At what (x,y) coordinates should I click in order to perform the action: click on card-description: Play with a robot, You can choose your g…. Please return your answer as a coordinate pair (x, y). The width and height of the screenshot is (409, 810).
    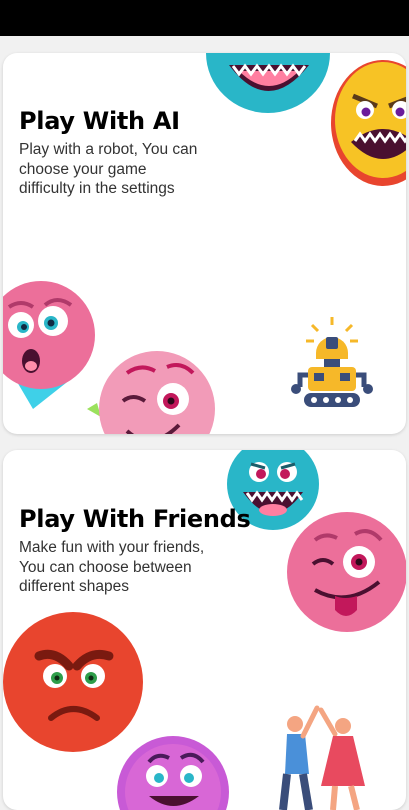
    Looking at the image, I should click on (108, 169).